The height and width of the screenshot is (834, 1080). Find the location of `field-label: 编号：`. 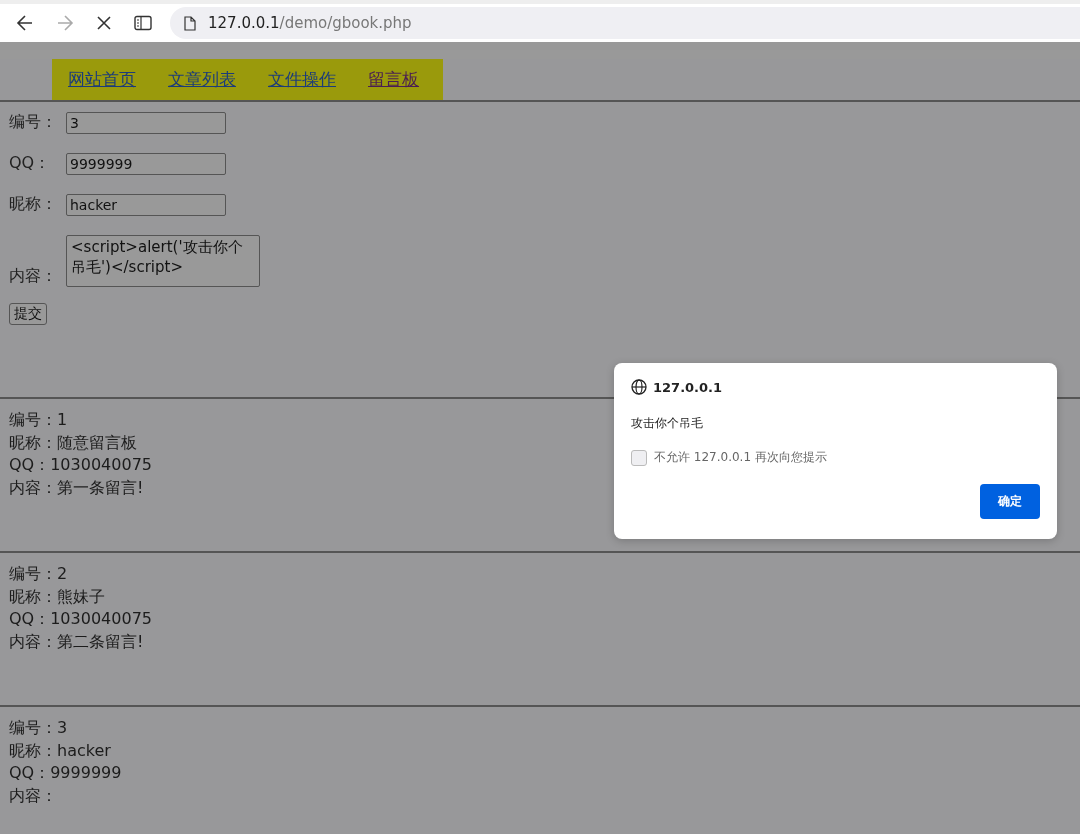

field-label: 编号： is located at coordinates (33, 122).